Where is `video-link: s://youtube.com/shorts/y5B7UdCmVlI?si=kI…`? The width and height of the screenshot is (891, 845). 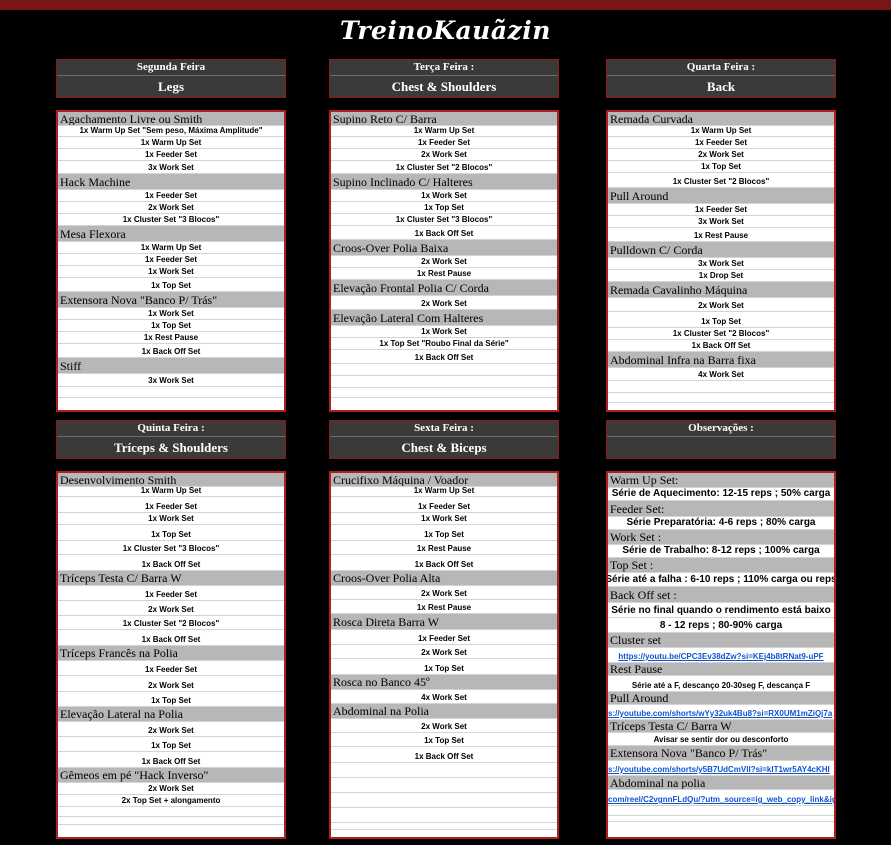 video-link: s://youtube.com/shorts/y5B7UdCmVlI?si=kI… is located at coordinates (721, 768).